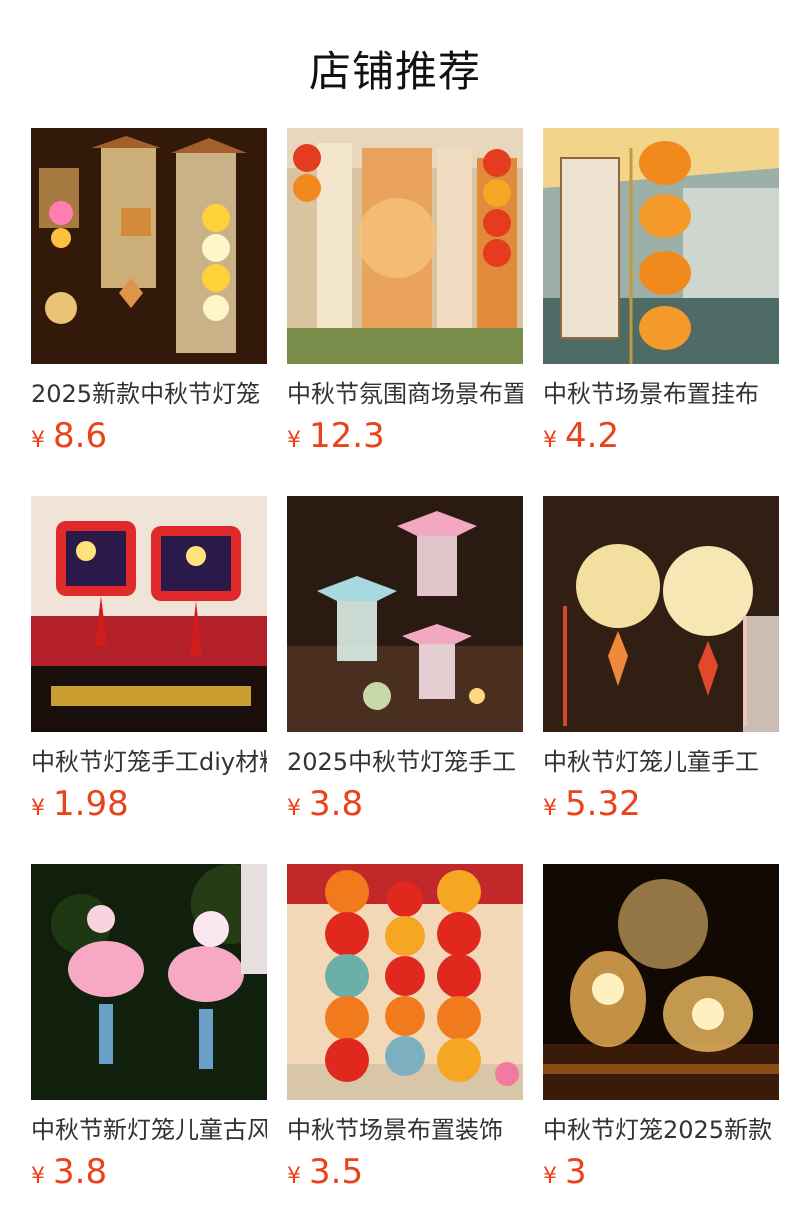 This screenshot has height=1232, width=790. Describe the element at coordinates (592, 436) in the screenshot. I see `price-value: 4.2` at that location.